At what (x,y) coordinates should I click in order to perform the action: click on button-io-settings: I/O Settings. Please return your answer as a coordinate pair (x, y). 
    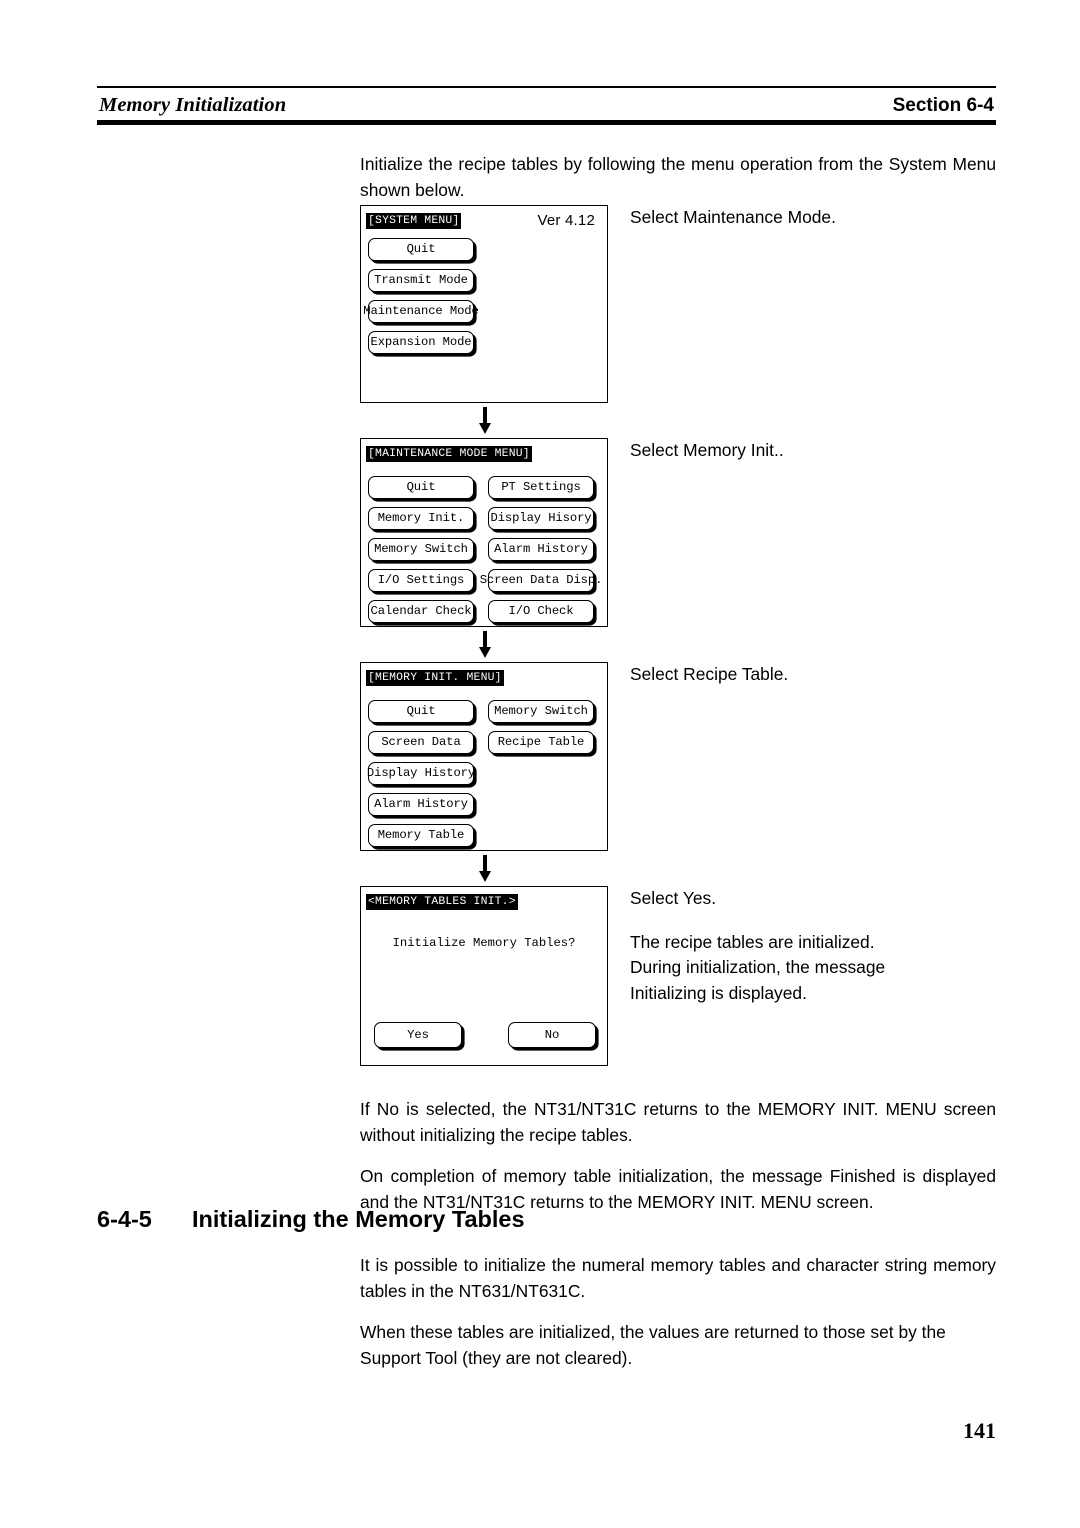
    Looking at the image, I should click on (421, 580).